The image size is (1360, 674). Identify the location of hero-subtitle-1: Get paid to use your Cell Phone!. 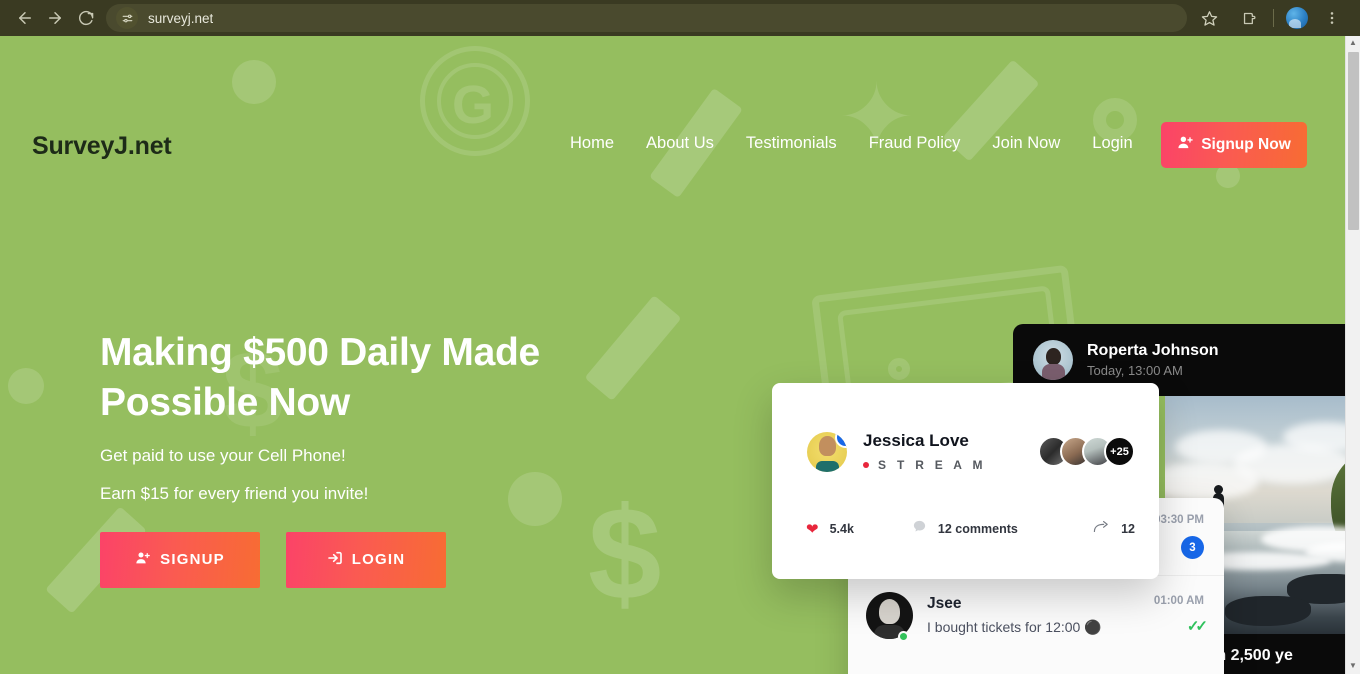
(223, 455).